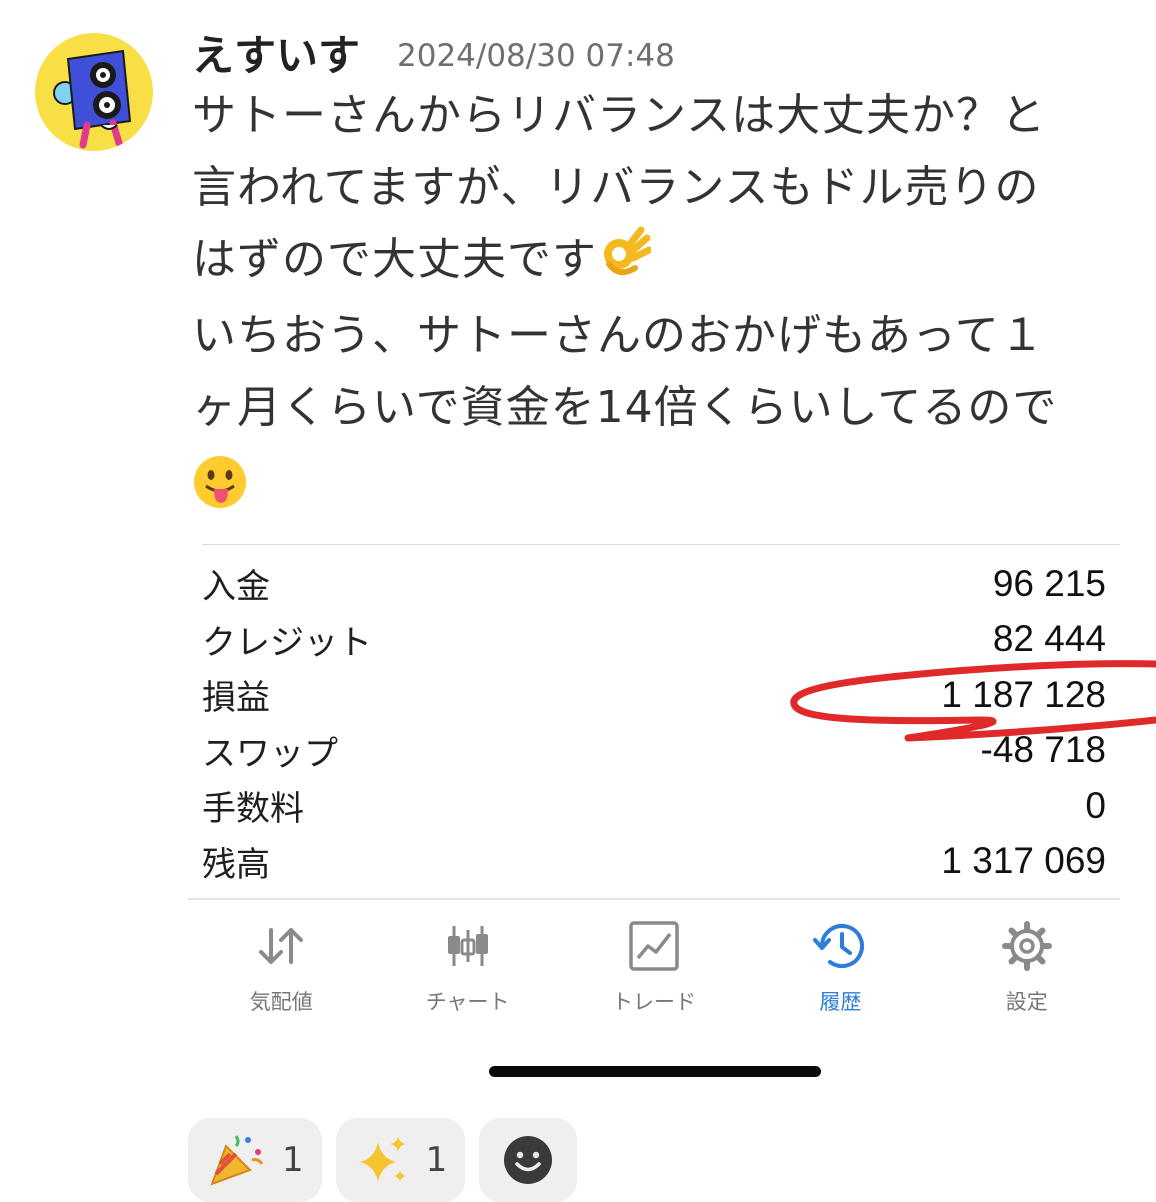 Image resolution: width=1156 pixels, height=1202 pixels. What do you see at coordinates (237, 1160) in the screenshot?
I see `party-popper-icon` at bounding box center [237, 1160].